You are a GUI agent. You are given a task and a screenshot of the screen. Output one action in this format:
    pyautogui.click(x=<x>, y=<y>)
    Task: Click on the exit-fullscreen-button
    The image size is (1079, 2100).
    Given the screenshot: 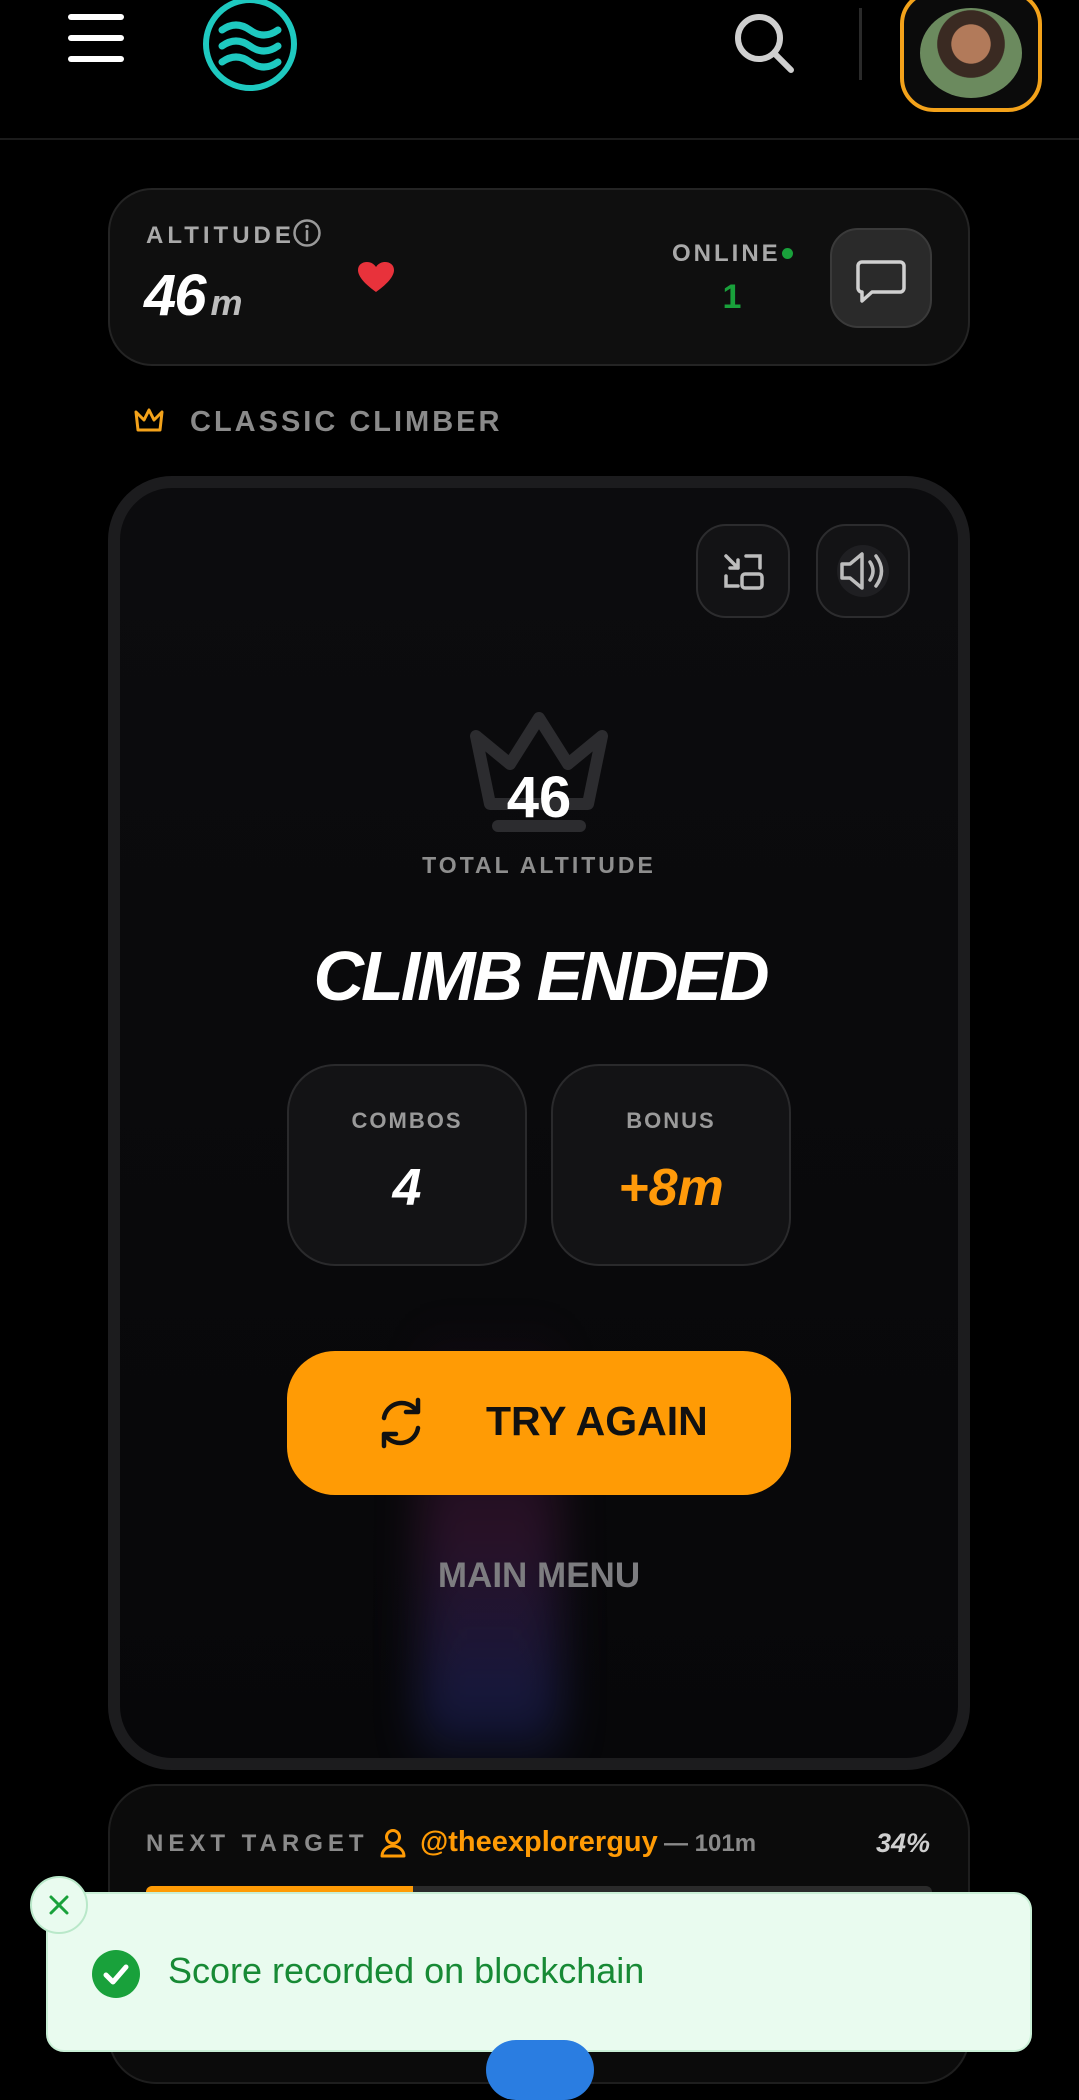 What is the action you would take?
    pyautogui.click(x=743, y=571)
    